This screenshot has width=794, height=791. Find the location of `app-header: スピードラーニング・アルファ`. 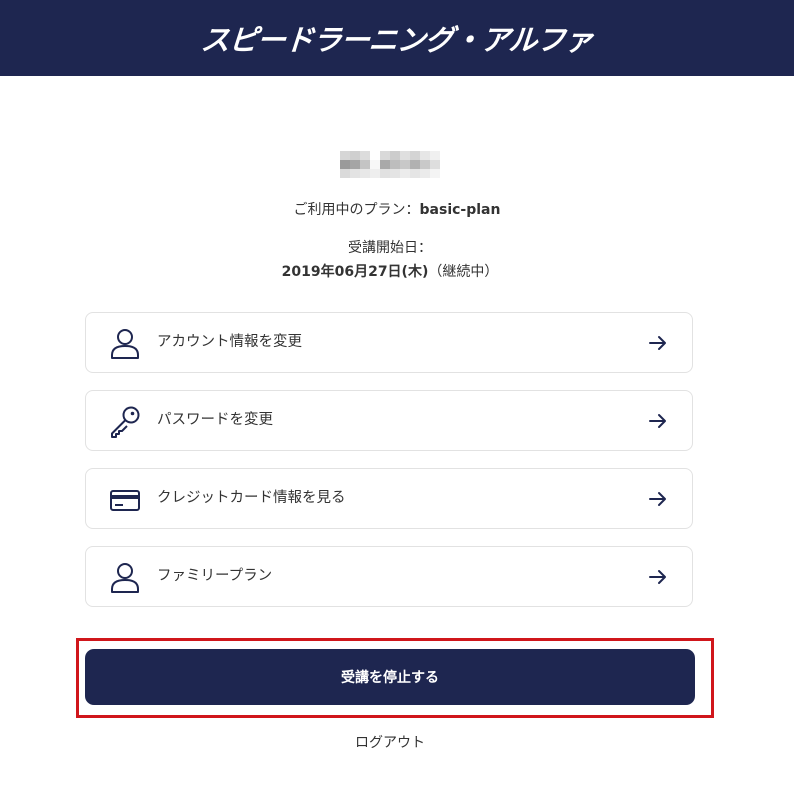

app-header: スピードラーニング・アルファ is located at coordinates (397, 38).